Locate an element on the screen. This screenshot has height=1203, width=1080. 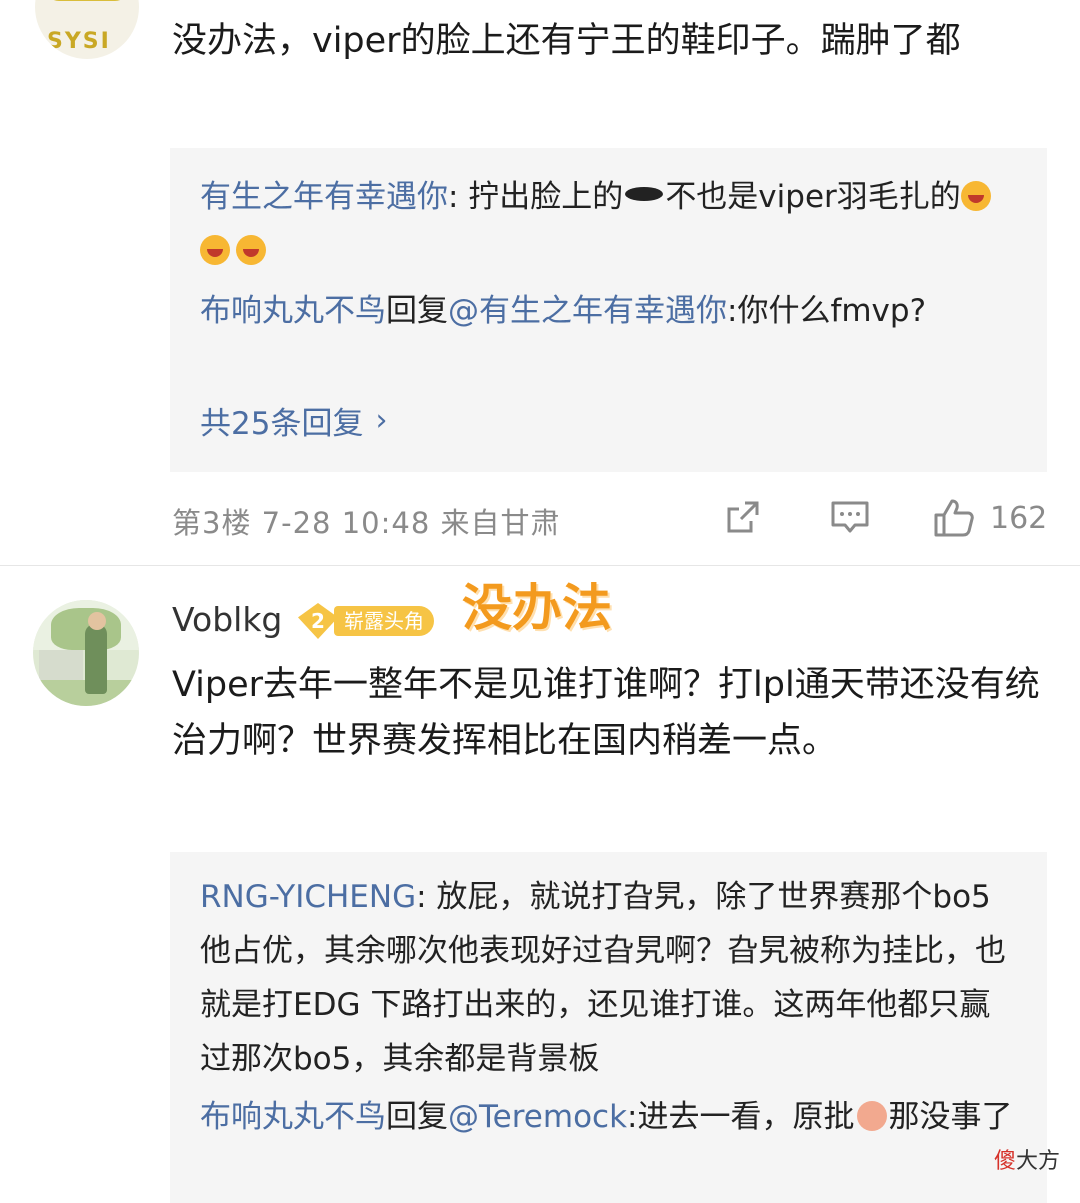
reply-item: 布响丸丸不鸟回复@Teremock:进去一看，原批 那没事了 is located at coordinates (610, 1117).